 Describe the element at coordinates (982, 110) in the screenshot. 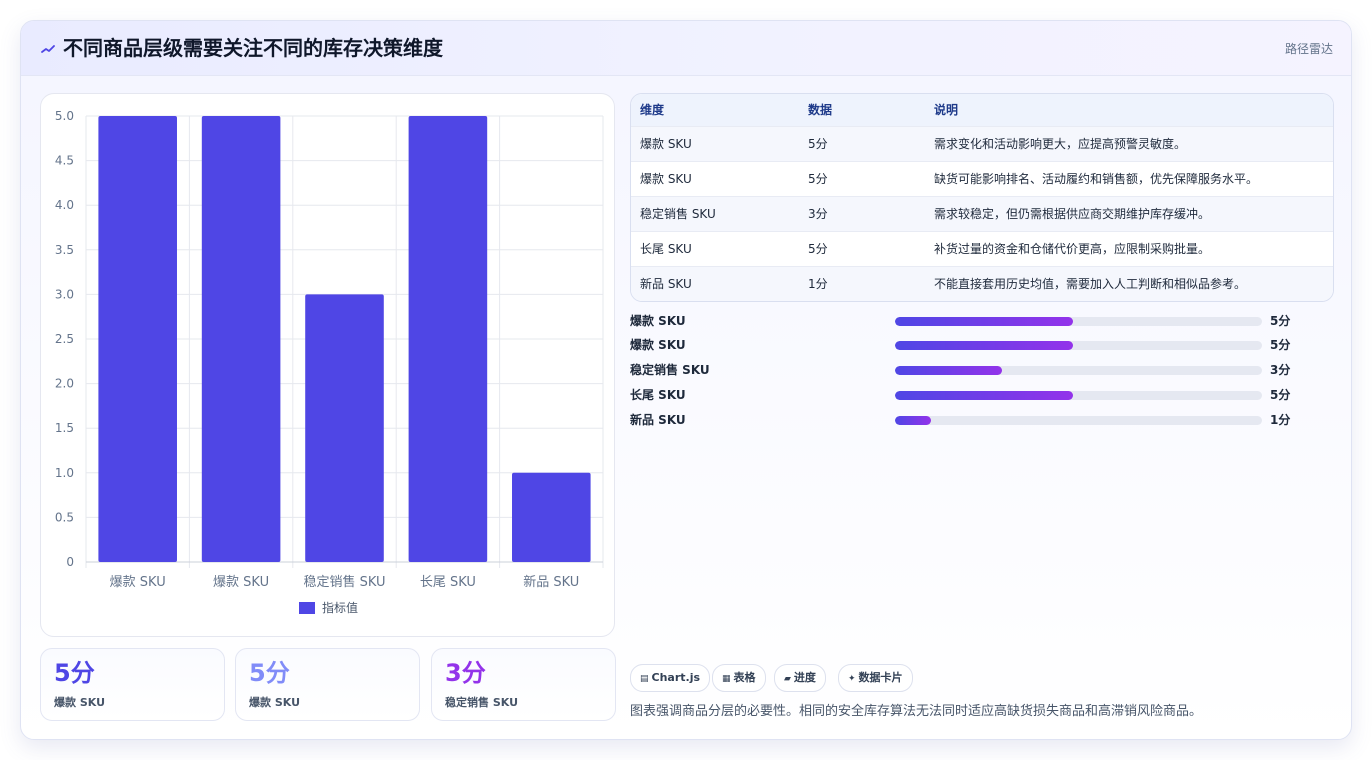

I see `table-header-row: 维度 数据 说明` at that location.